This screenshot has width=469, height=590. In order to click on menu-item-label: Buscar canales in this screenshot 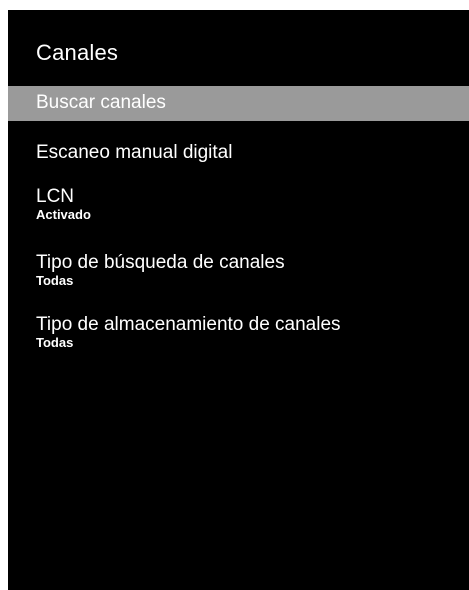, I will do `click(101, 102)`.